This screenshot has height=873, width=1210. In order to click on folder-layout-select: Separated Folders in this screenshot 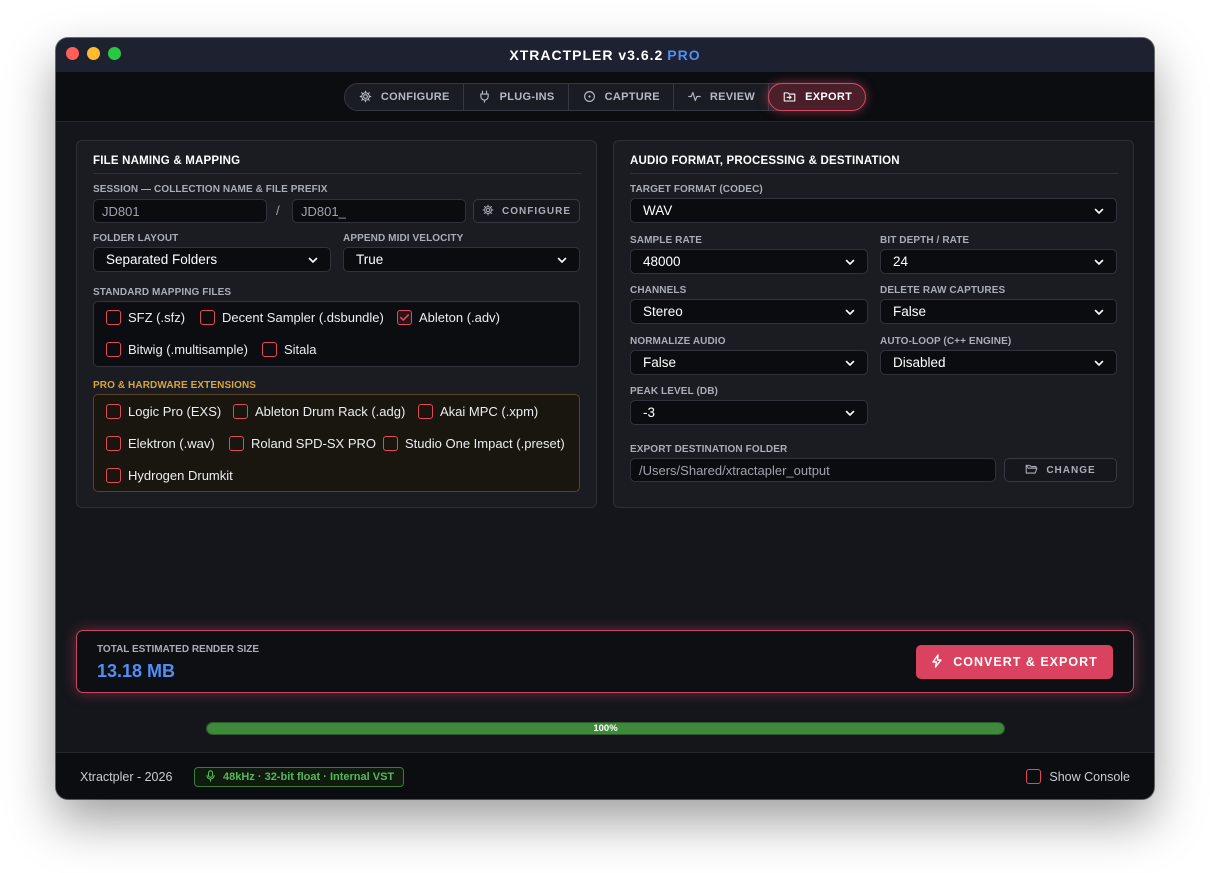, I will do `click(212, 259)`.